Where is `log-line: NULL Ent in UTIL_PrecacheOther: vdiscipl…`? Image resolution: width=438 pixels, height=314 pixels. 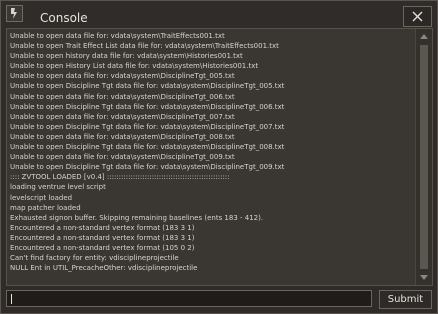
log-line: NULL Ent in UTIL_PrecacheOther: vdiscipl… is located at coordinates (104, 268).